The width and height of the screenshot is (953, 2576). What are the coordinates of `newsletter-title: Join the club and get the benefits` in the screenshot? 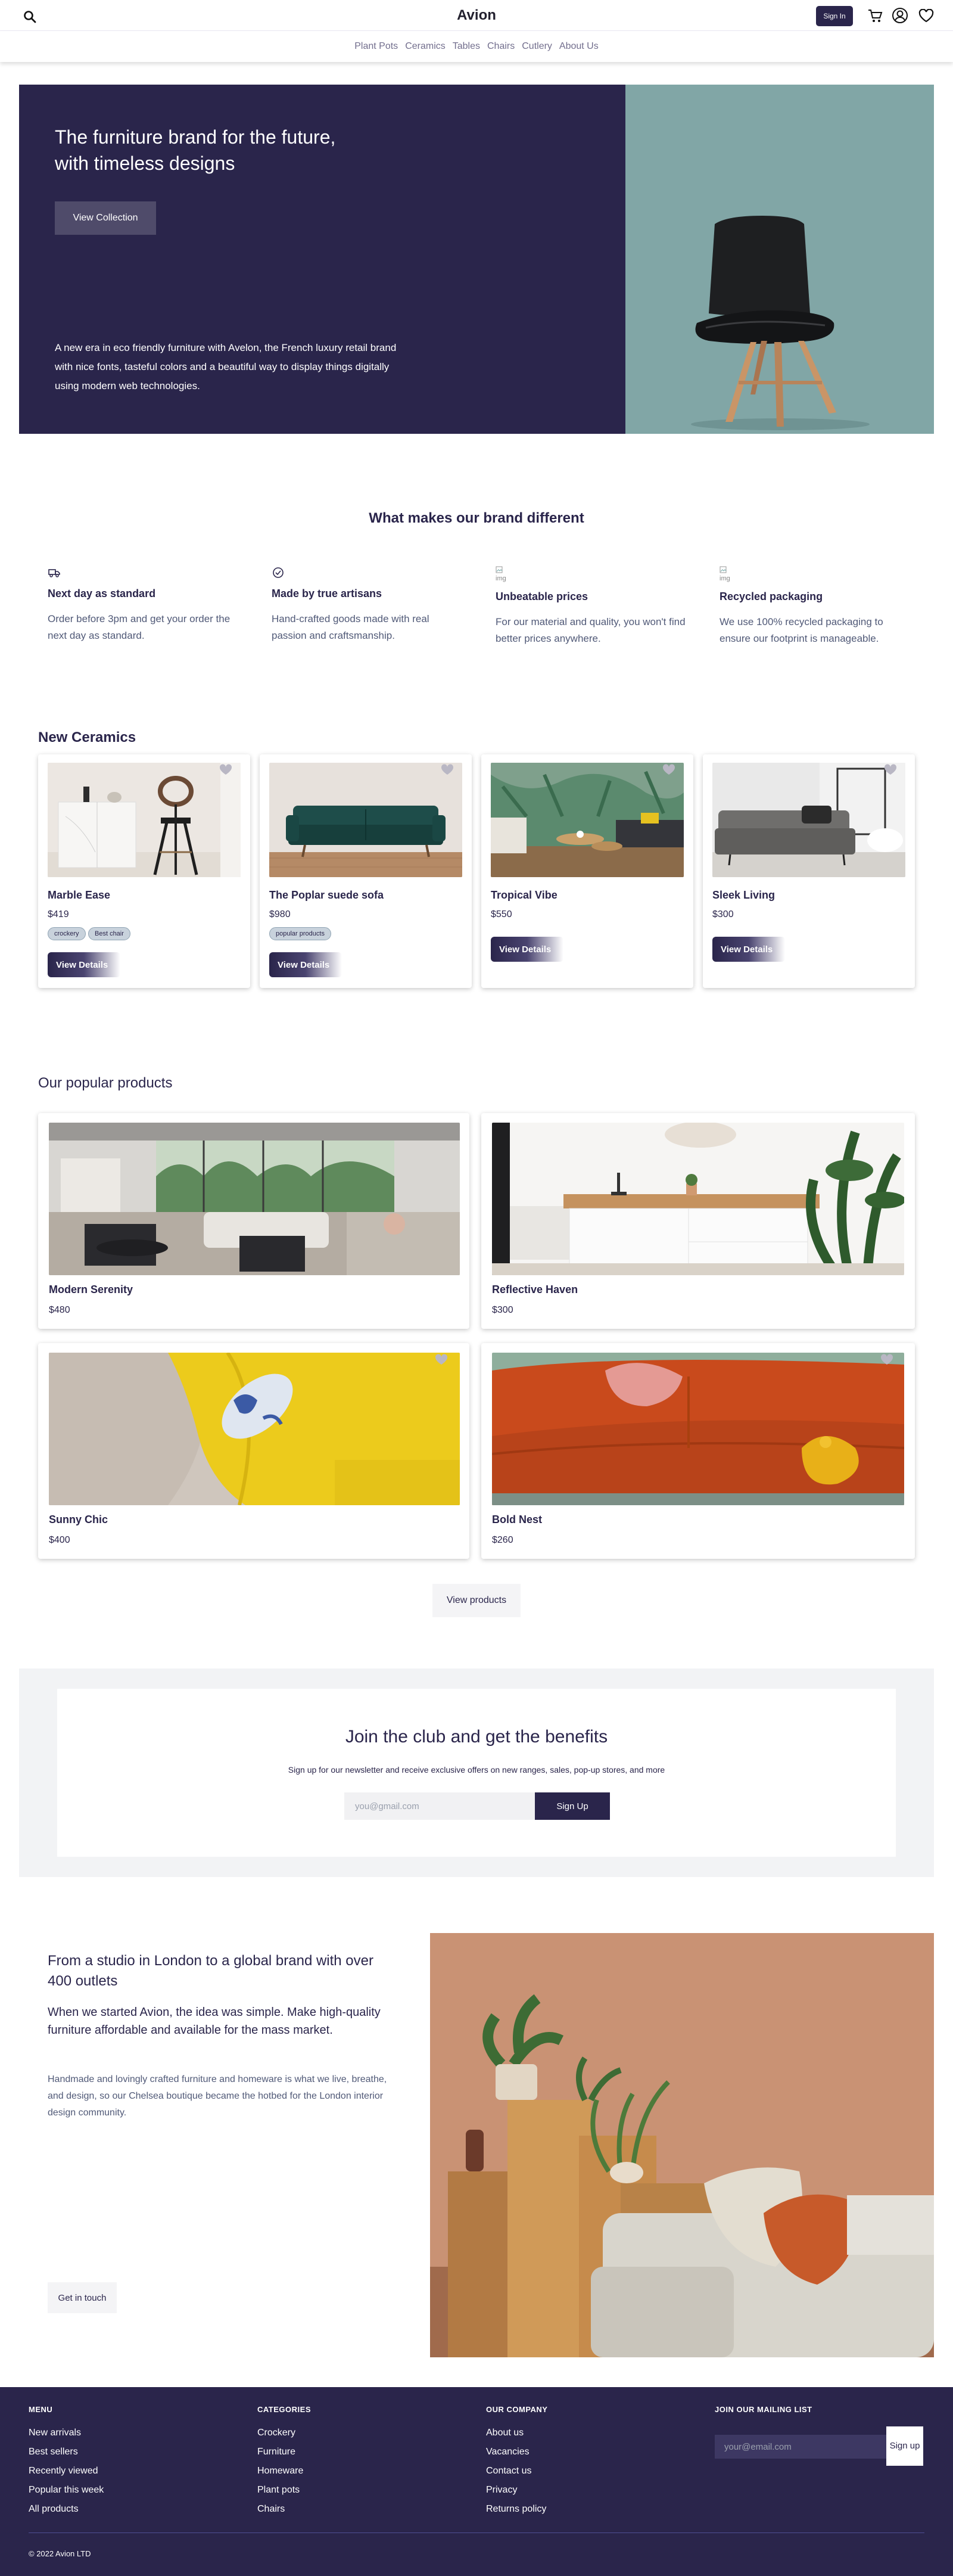 It's located at (476, 1737).